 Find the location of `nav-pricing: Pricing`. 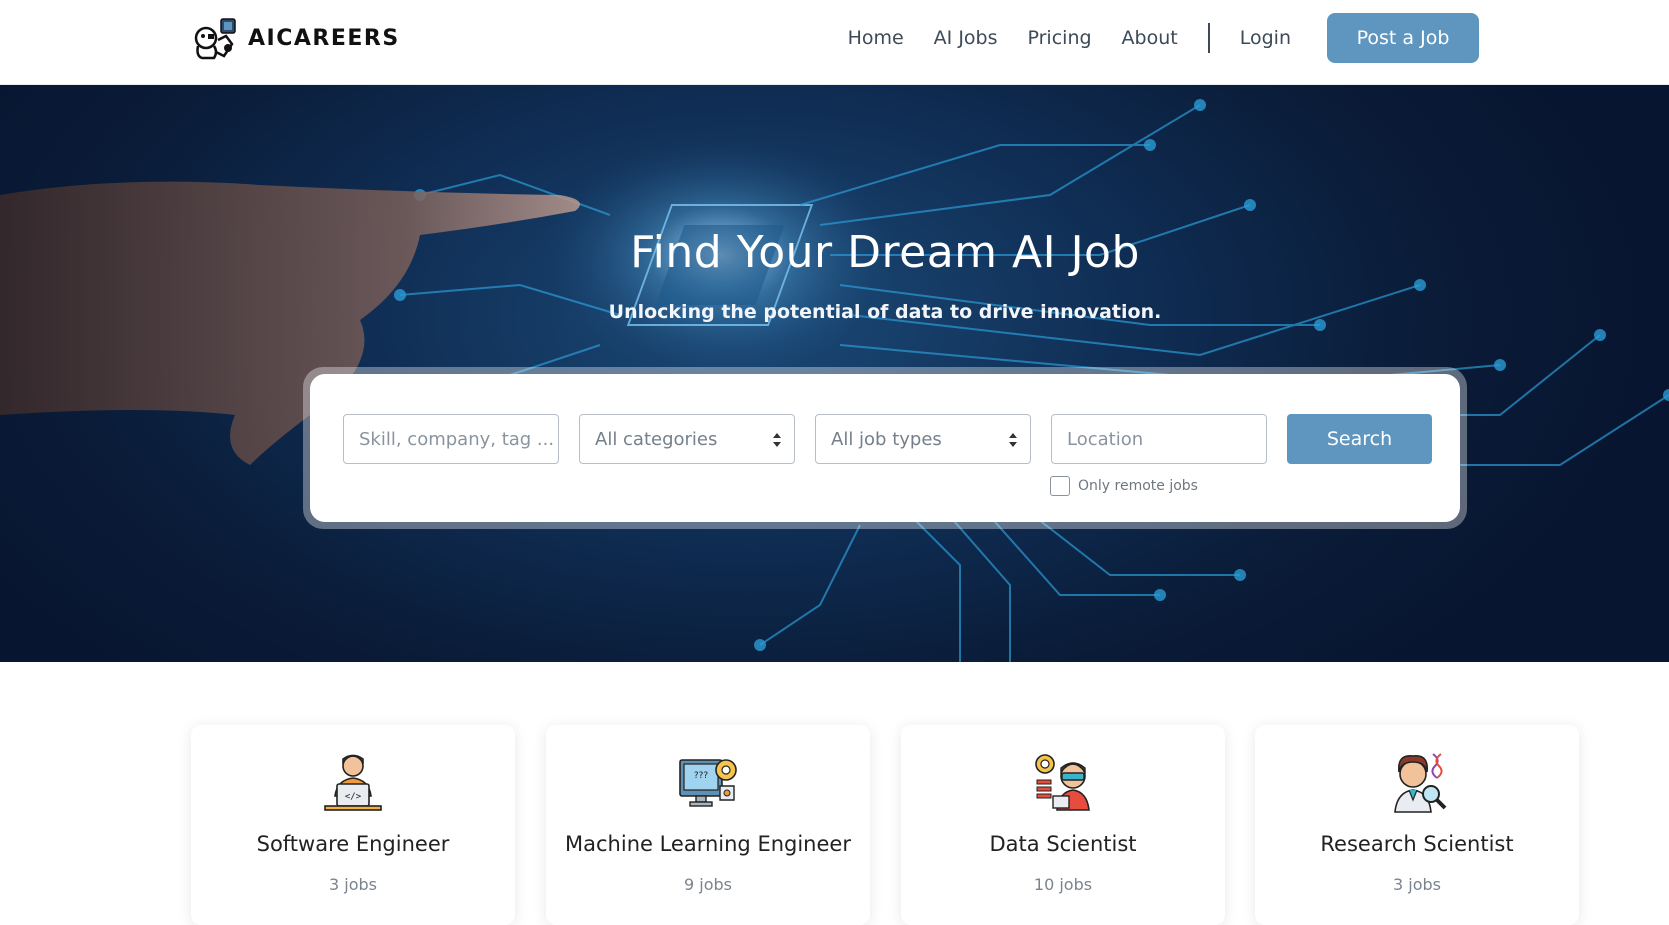

nav-pricing: Pricing is located at coordinates (1060, 38).